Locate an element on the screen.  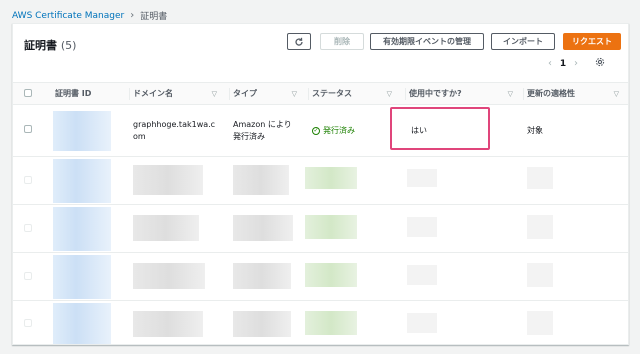
column-label: 使用中ですか? is located at coordinates (435, 93).